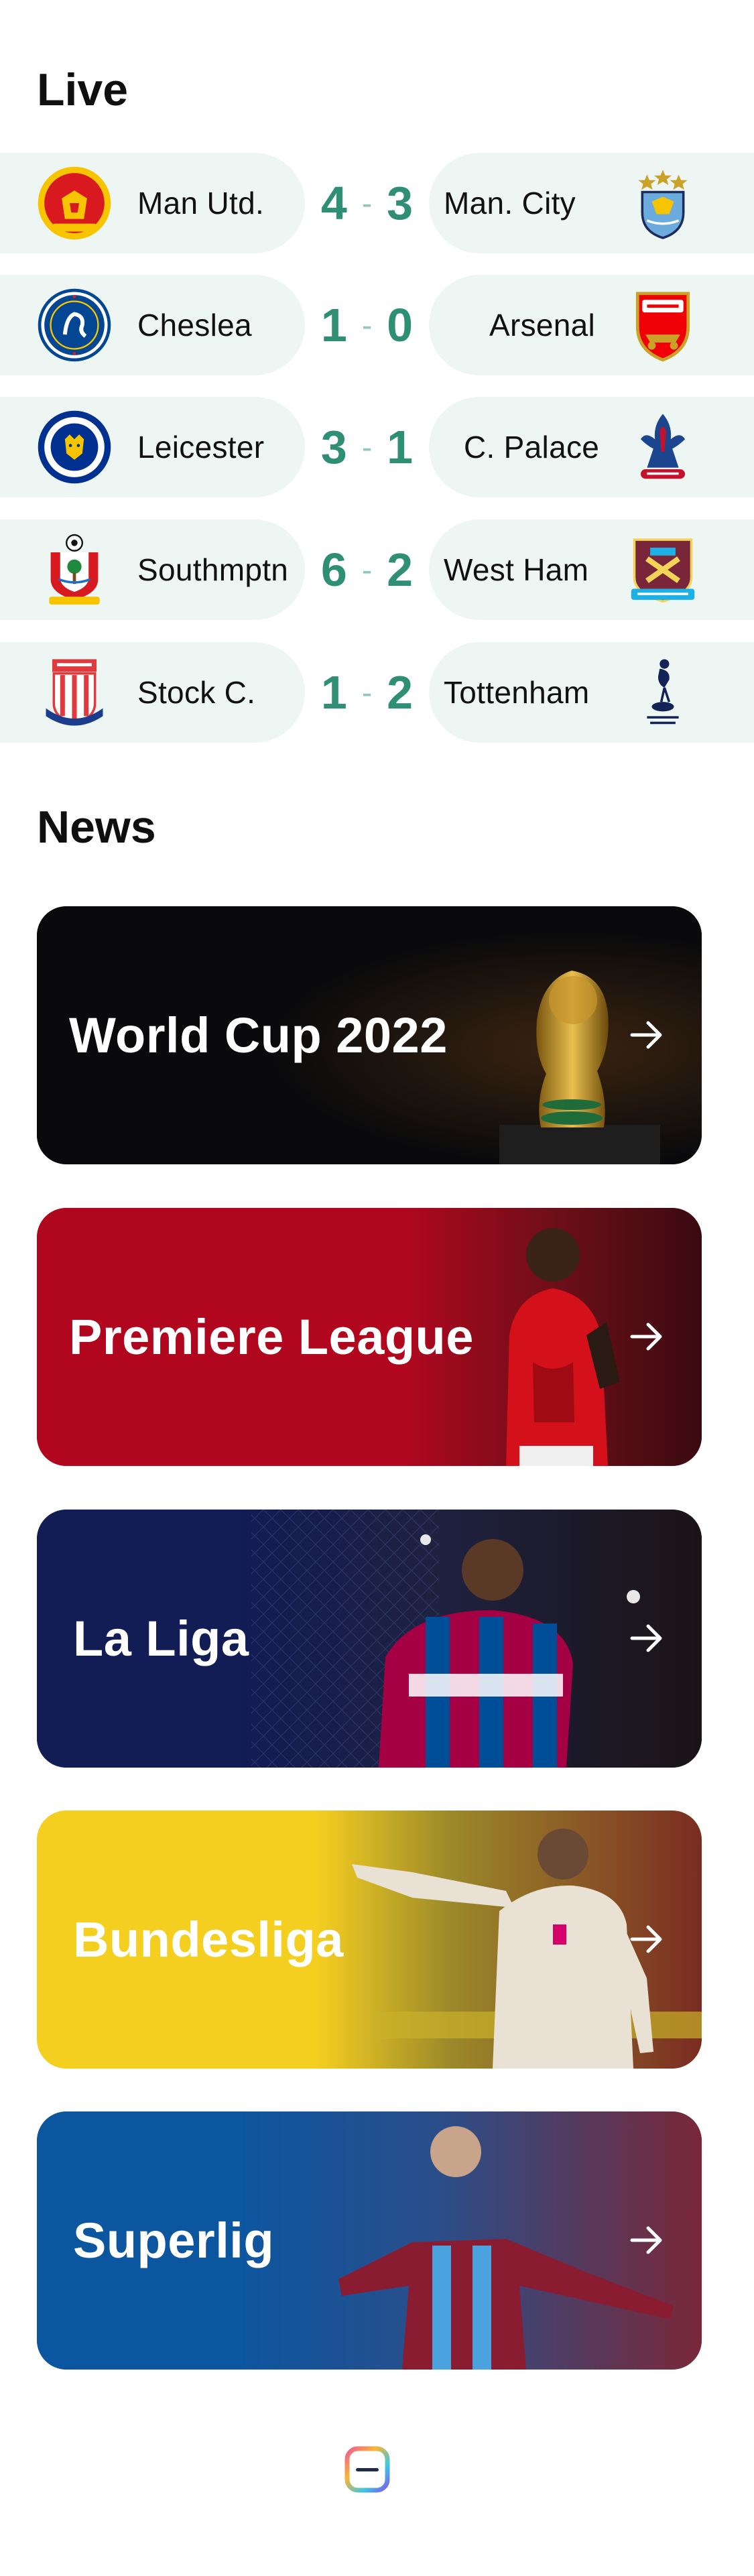 The width and height of the screenshot is (754, 2576). Describe the element at coordinates (370, 1639) in the screenshot. I see `news-card-la-liga: La Liga` at that location.